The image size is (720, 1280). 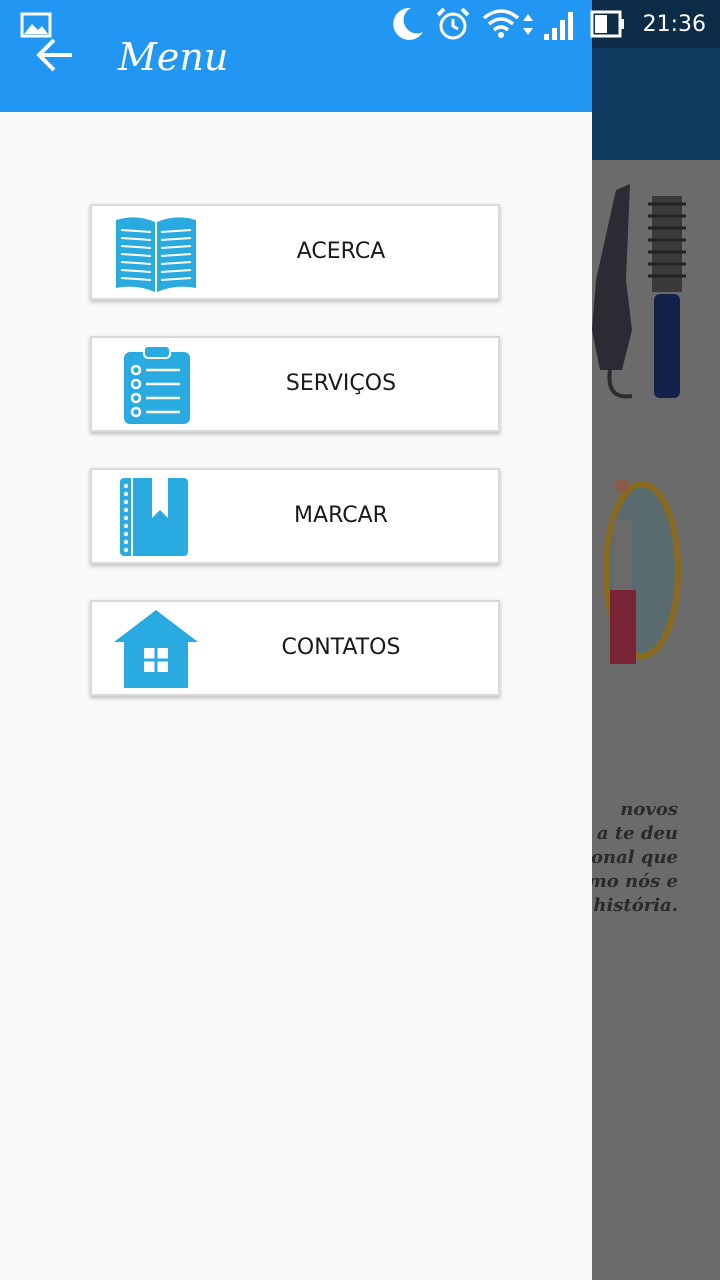 What do you see at coordinates (154, 517) in the screenshot?
I see `bookmark-notebook-icon` at bounding box center [154, 517].